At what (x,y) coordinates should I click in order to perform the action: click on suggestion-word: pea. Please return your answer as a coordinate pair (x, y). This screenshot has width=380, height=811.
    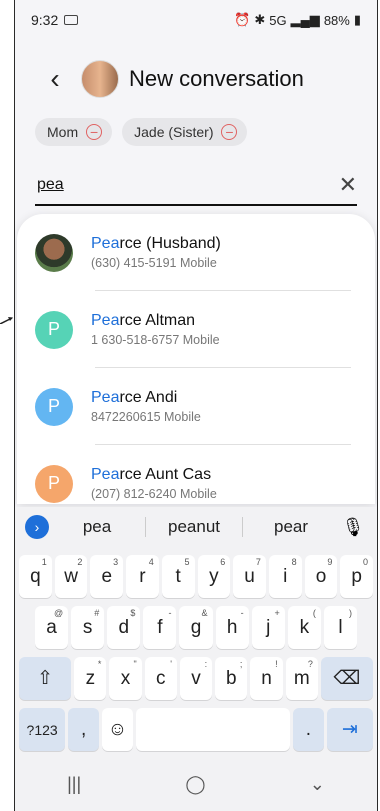
    Looking at the image, I should click on (97, 527).